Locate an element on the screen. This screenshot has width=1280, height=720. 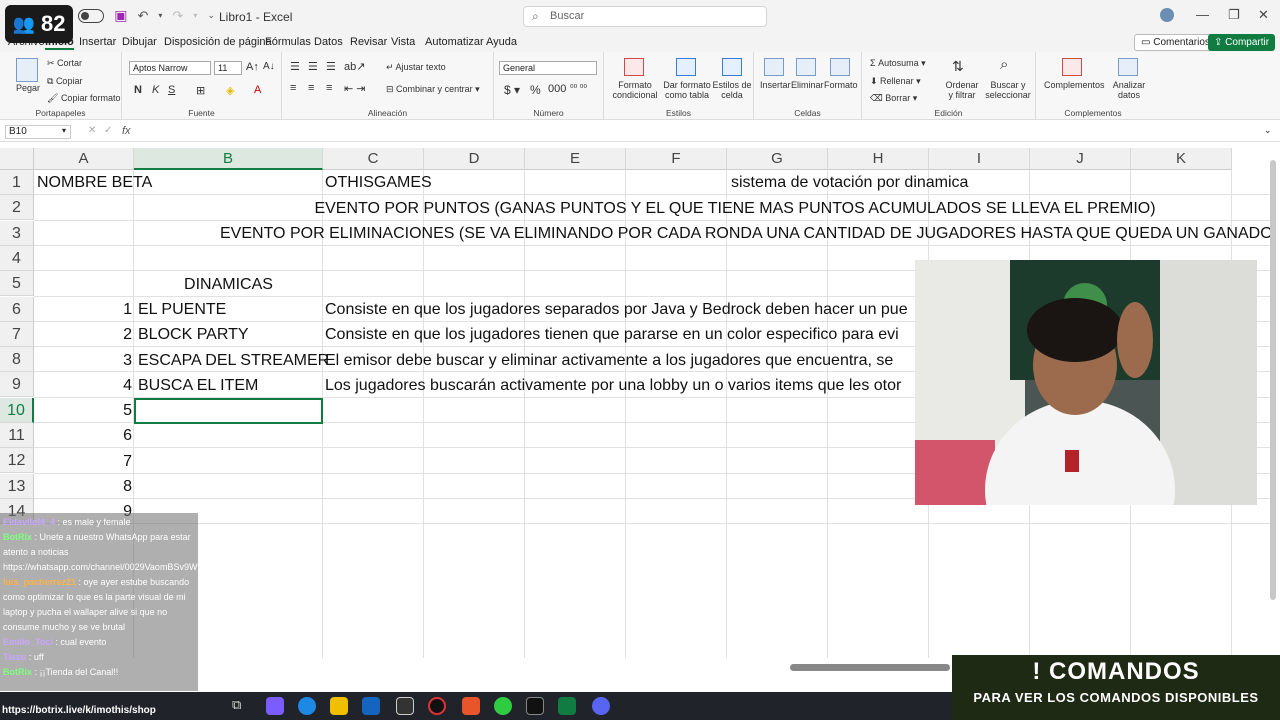
cell-a12: 7 is located at coordinates (83, 461).